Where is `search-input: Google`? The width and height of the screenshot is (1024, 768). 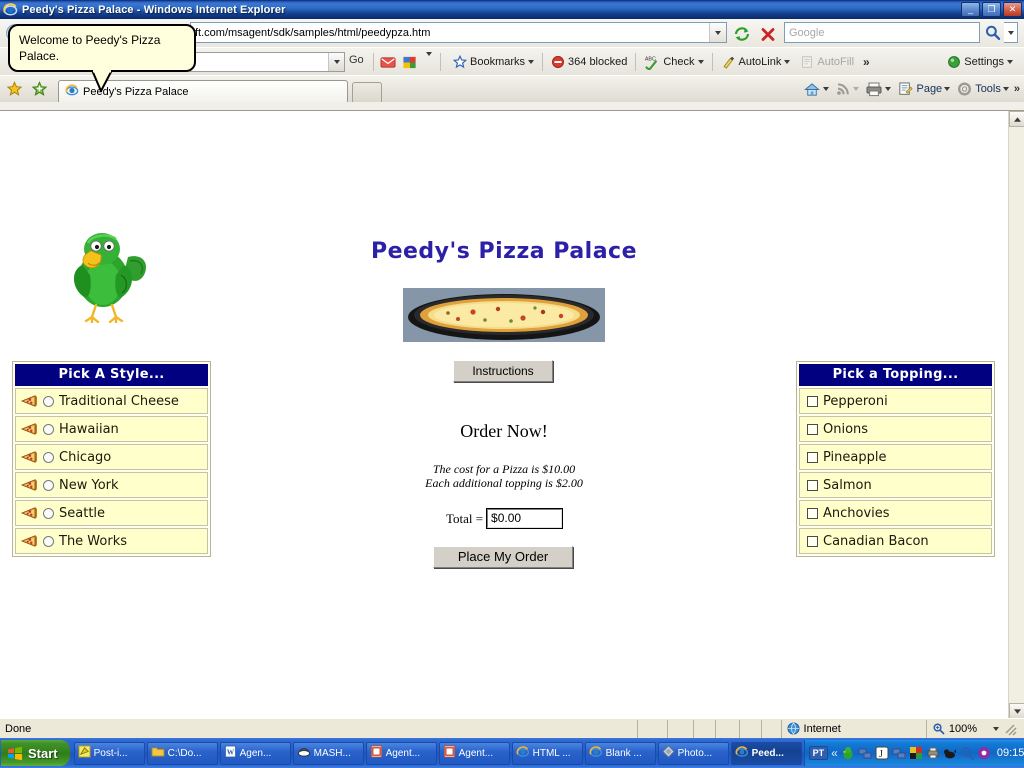 search-input: Google is located at coordinates (882, 32).